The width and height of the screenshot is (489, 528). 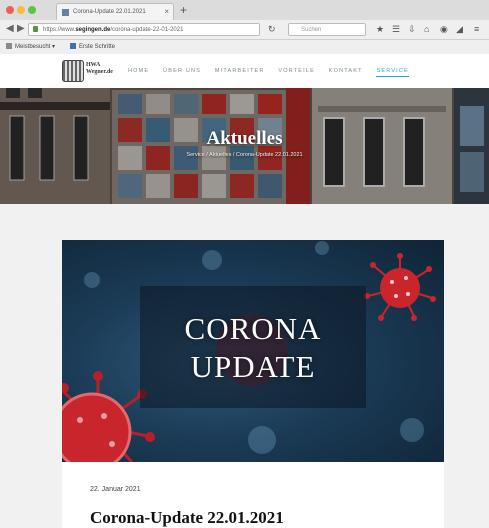 What do you see at coordinates (93, 65) in the screenshot?
I see `logo-text-line1: HWA` at bounding box center [93, 65].